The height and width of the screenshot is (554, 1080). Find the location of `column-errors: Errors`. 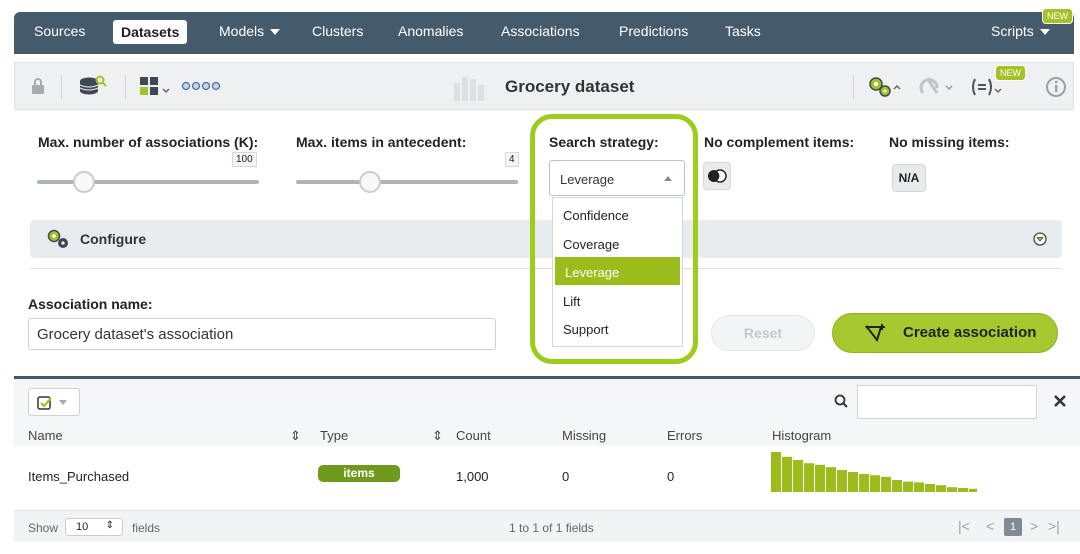

column-errors: Errors is located at coordinates (685, 435).